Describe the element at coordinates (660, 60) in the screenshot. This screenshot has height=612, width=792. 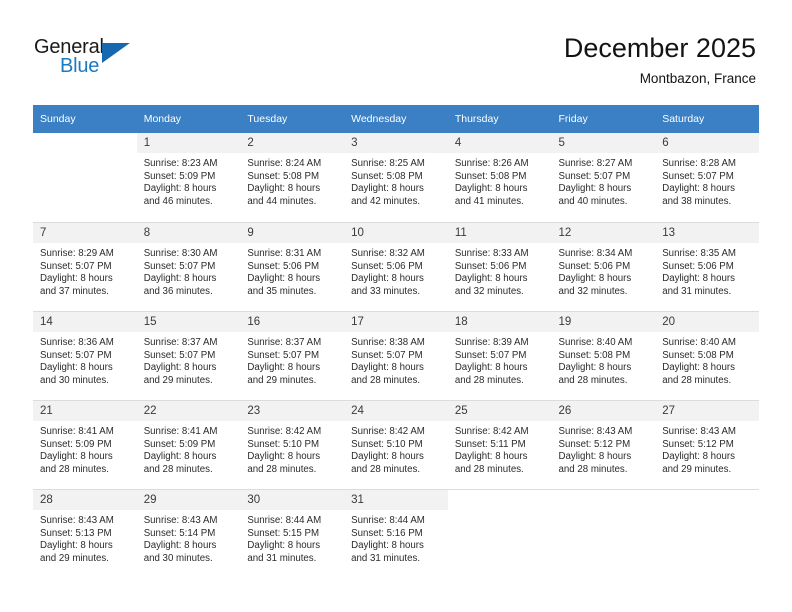
I see `title-block: December 2025 Montbazon, France` at that location.